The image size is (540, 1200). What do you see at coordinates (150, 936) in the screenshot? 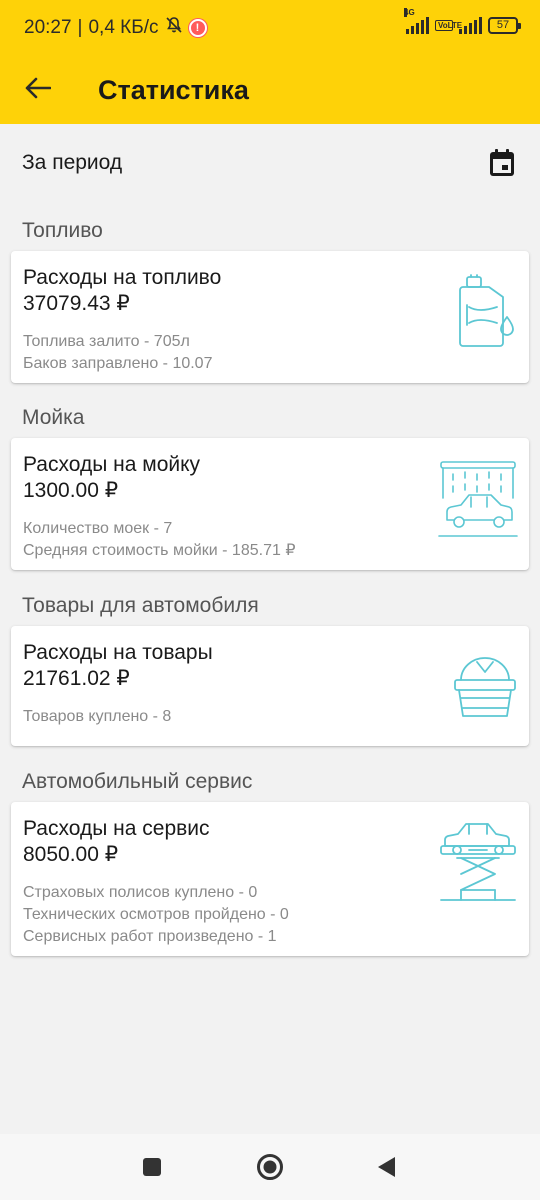
I see `service-works-count: Сервисных работ произведено - 1` at bounding box center [150, 936].